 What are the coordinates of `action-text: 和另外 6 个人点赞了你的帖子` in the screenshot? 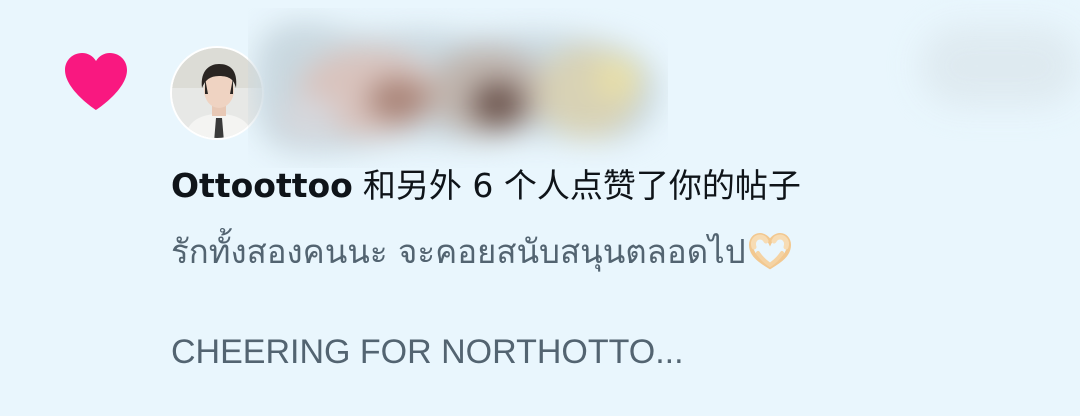 It's located at (581, 185).